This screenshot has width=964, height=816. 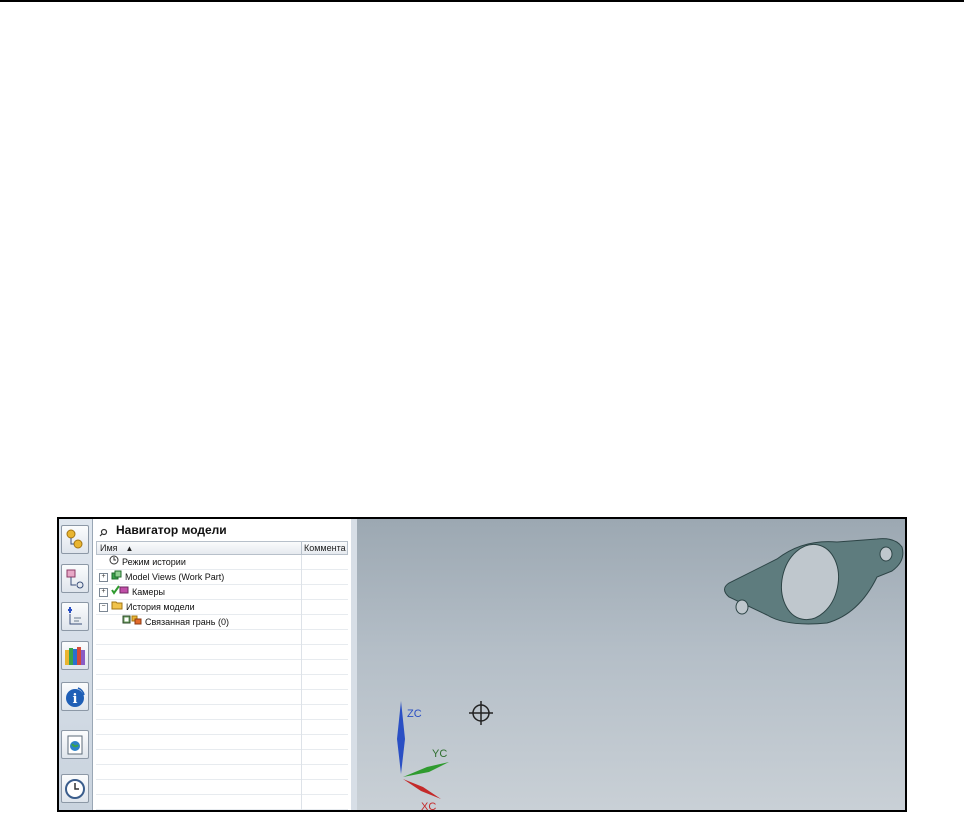 I want to click on z-axis-arrow, so click(x=401, y=737).